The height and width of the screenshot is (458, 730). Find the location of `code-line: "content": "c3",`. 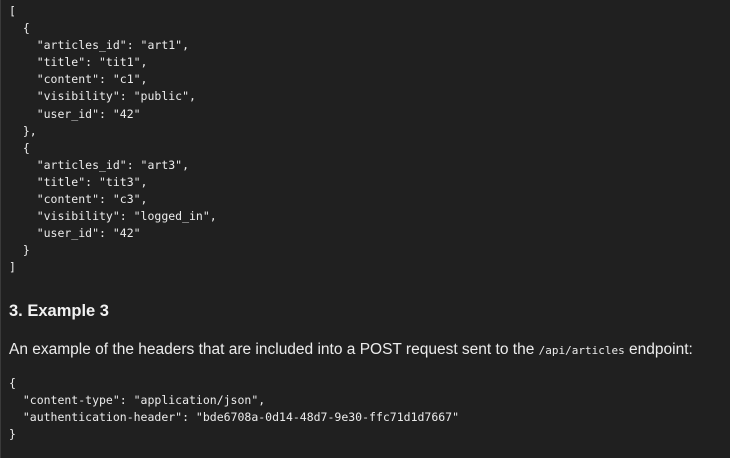

code-line: "content": "c3", is located at coordinates (78, 199).